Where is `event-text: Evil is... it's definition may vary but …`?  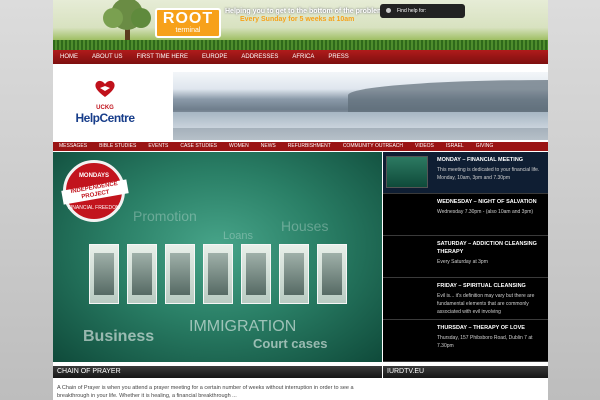
event-text: Evil is... it's definition may vary but … is located at coordinates (486, 304).